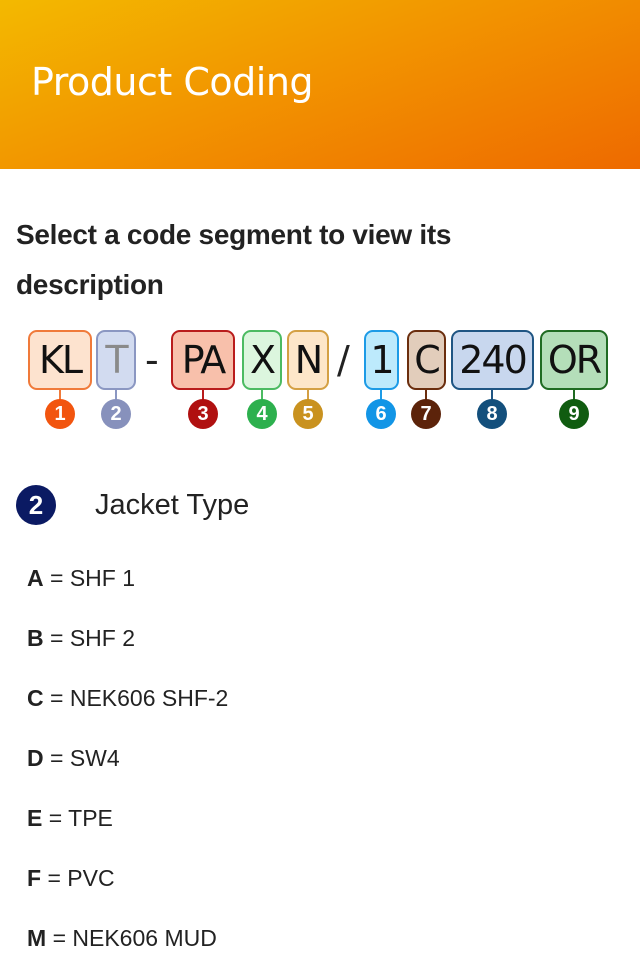  I want to click on segment-number-badge-2: 2, so click(116, 414).